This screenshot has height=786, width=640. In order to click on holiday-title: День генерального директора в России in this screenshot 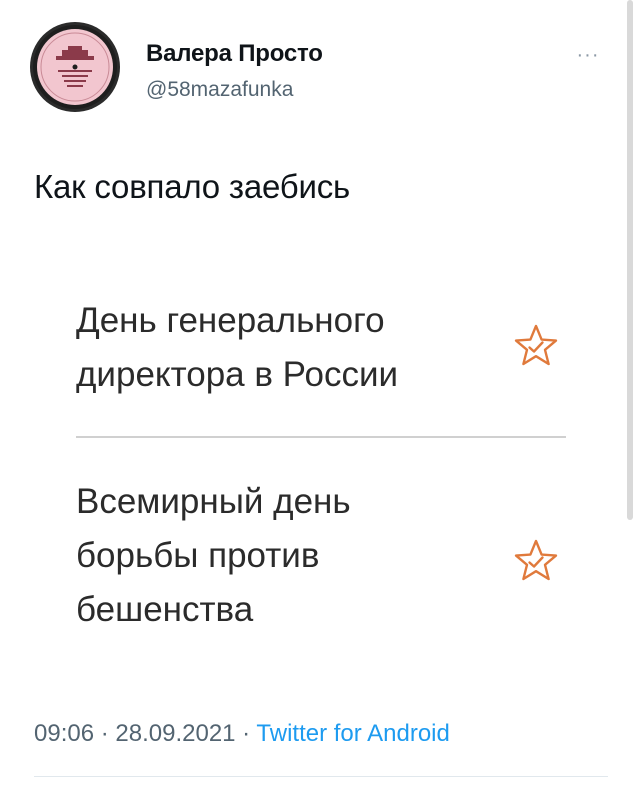, I will do `click(237, 347)`.